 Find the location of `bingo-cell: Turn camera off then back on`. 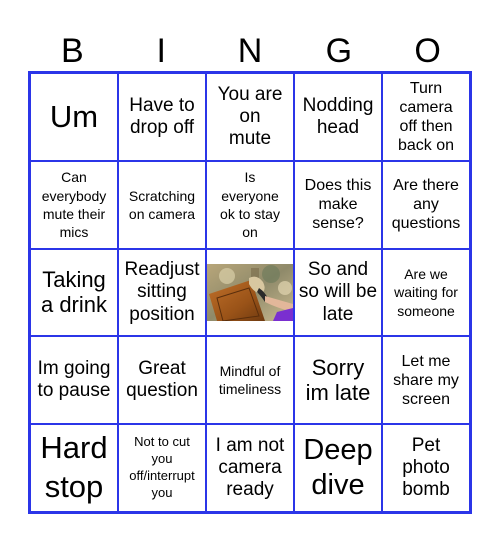

bingo-cell: Turn camera off then back on is located at coordinates (426, 117).